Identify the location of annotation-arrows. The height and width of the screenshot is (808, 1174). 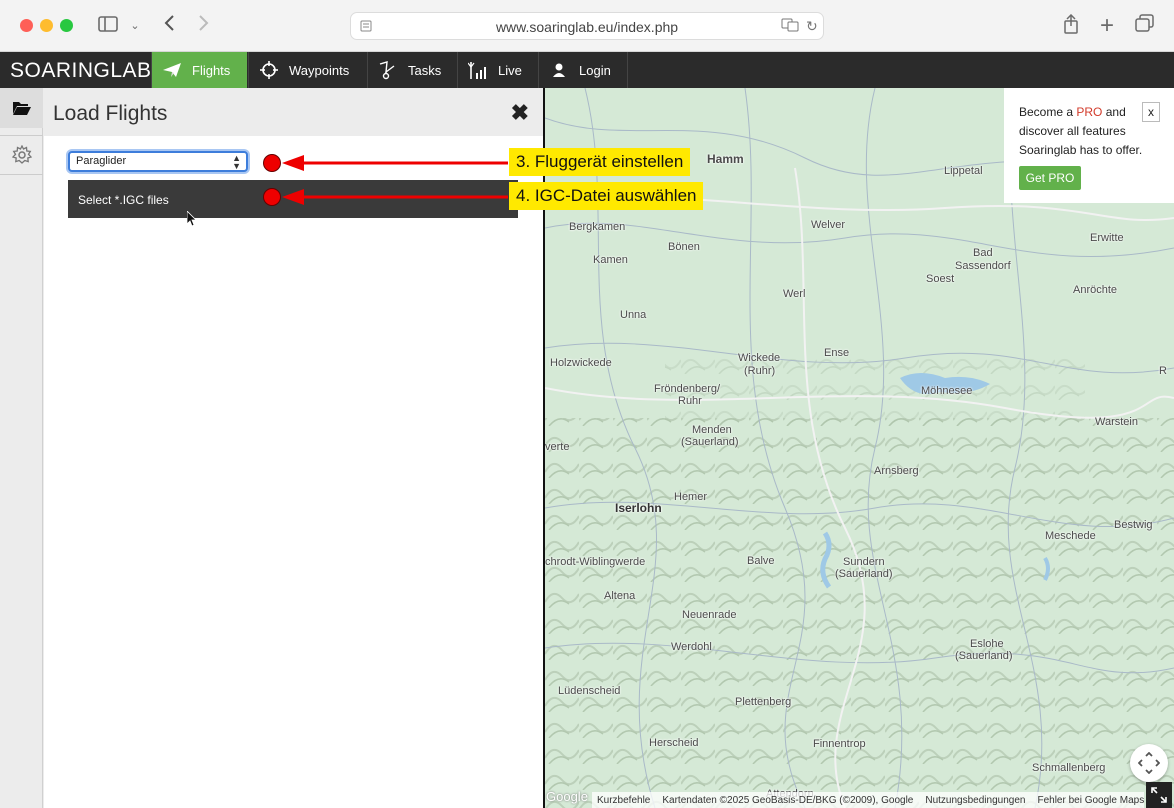
(395, 180).